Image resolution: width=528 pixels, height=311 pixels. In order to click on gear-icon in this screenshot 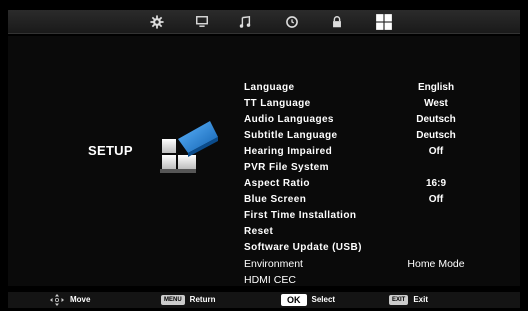, I will do `click(157, 22)`.